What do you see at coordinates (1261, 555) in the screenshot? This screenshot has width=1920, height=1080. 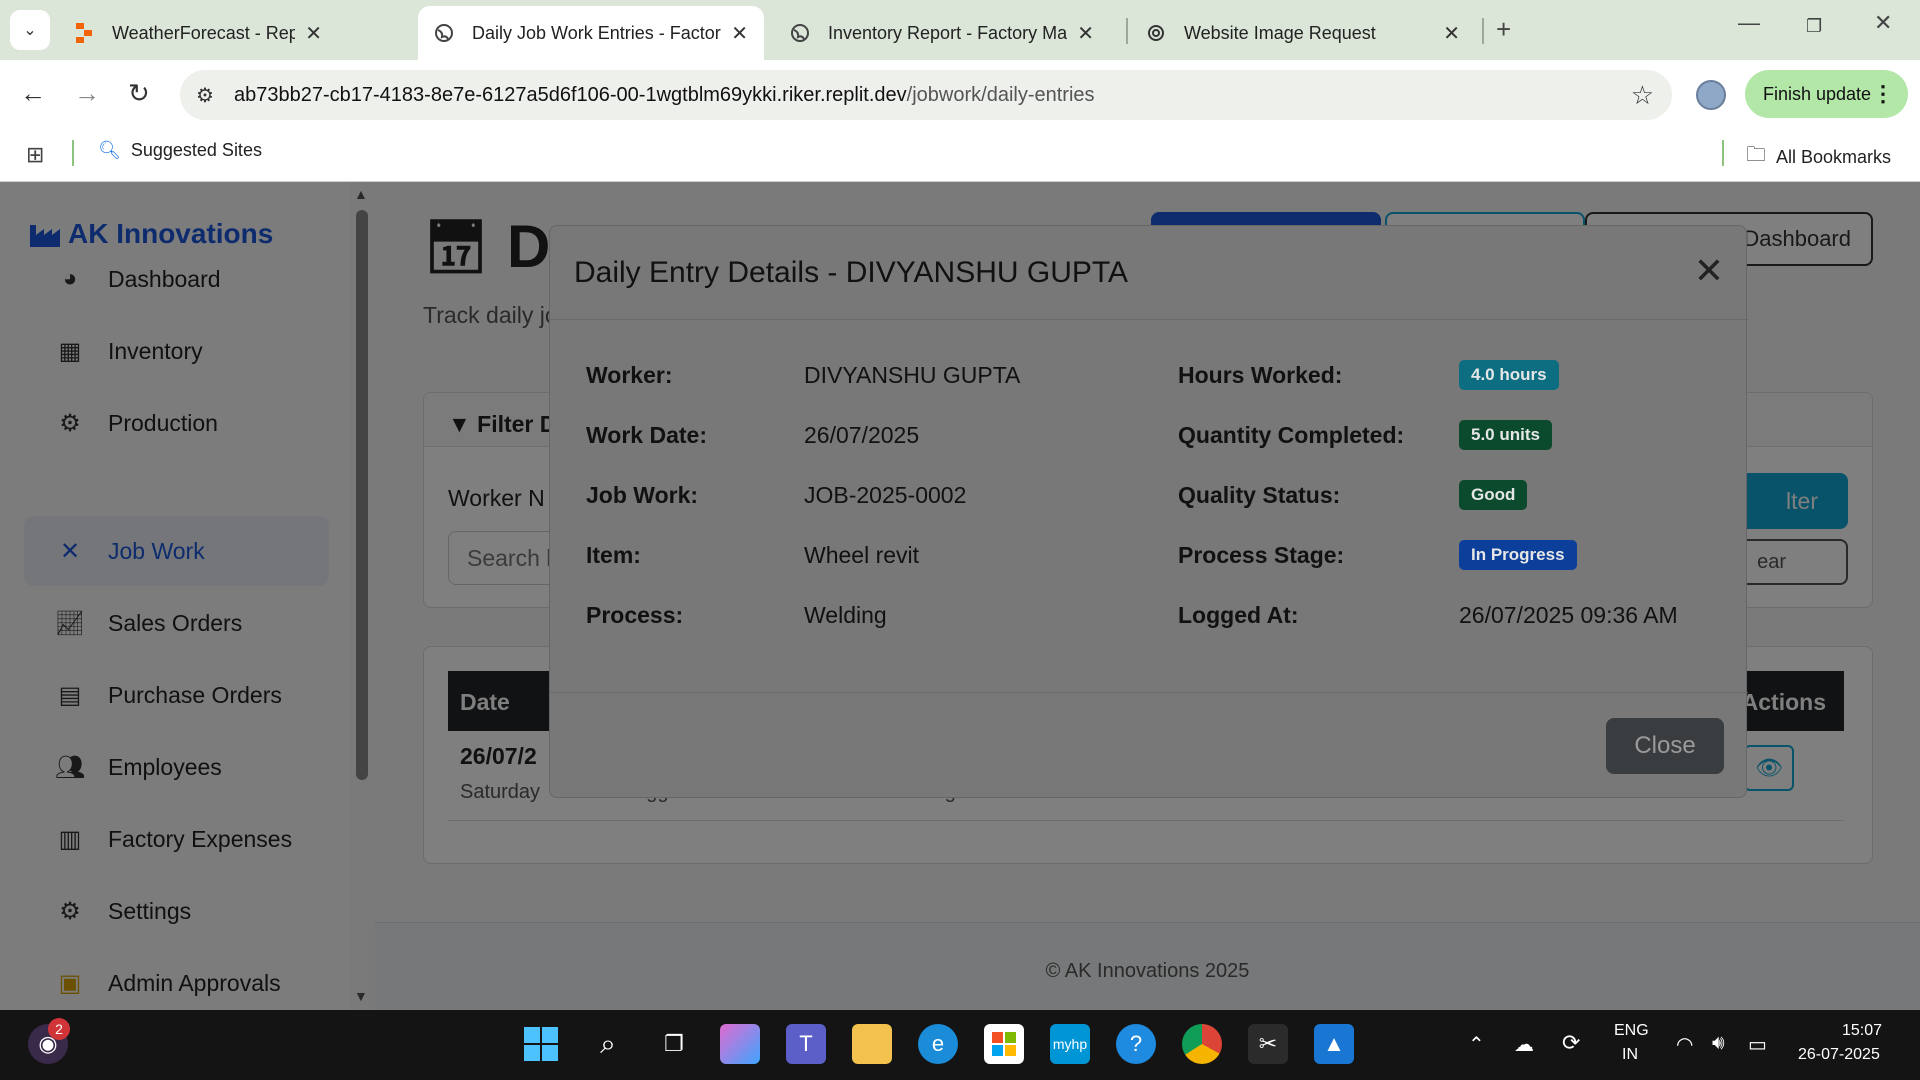 I see `process-stage-label: Process Stage:` at bounding box center [1261, 555].